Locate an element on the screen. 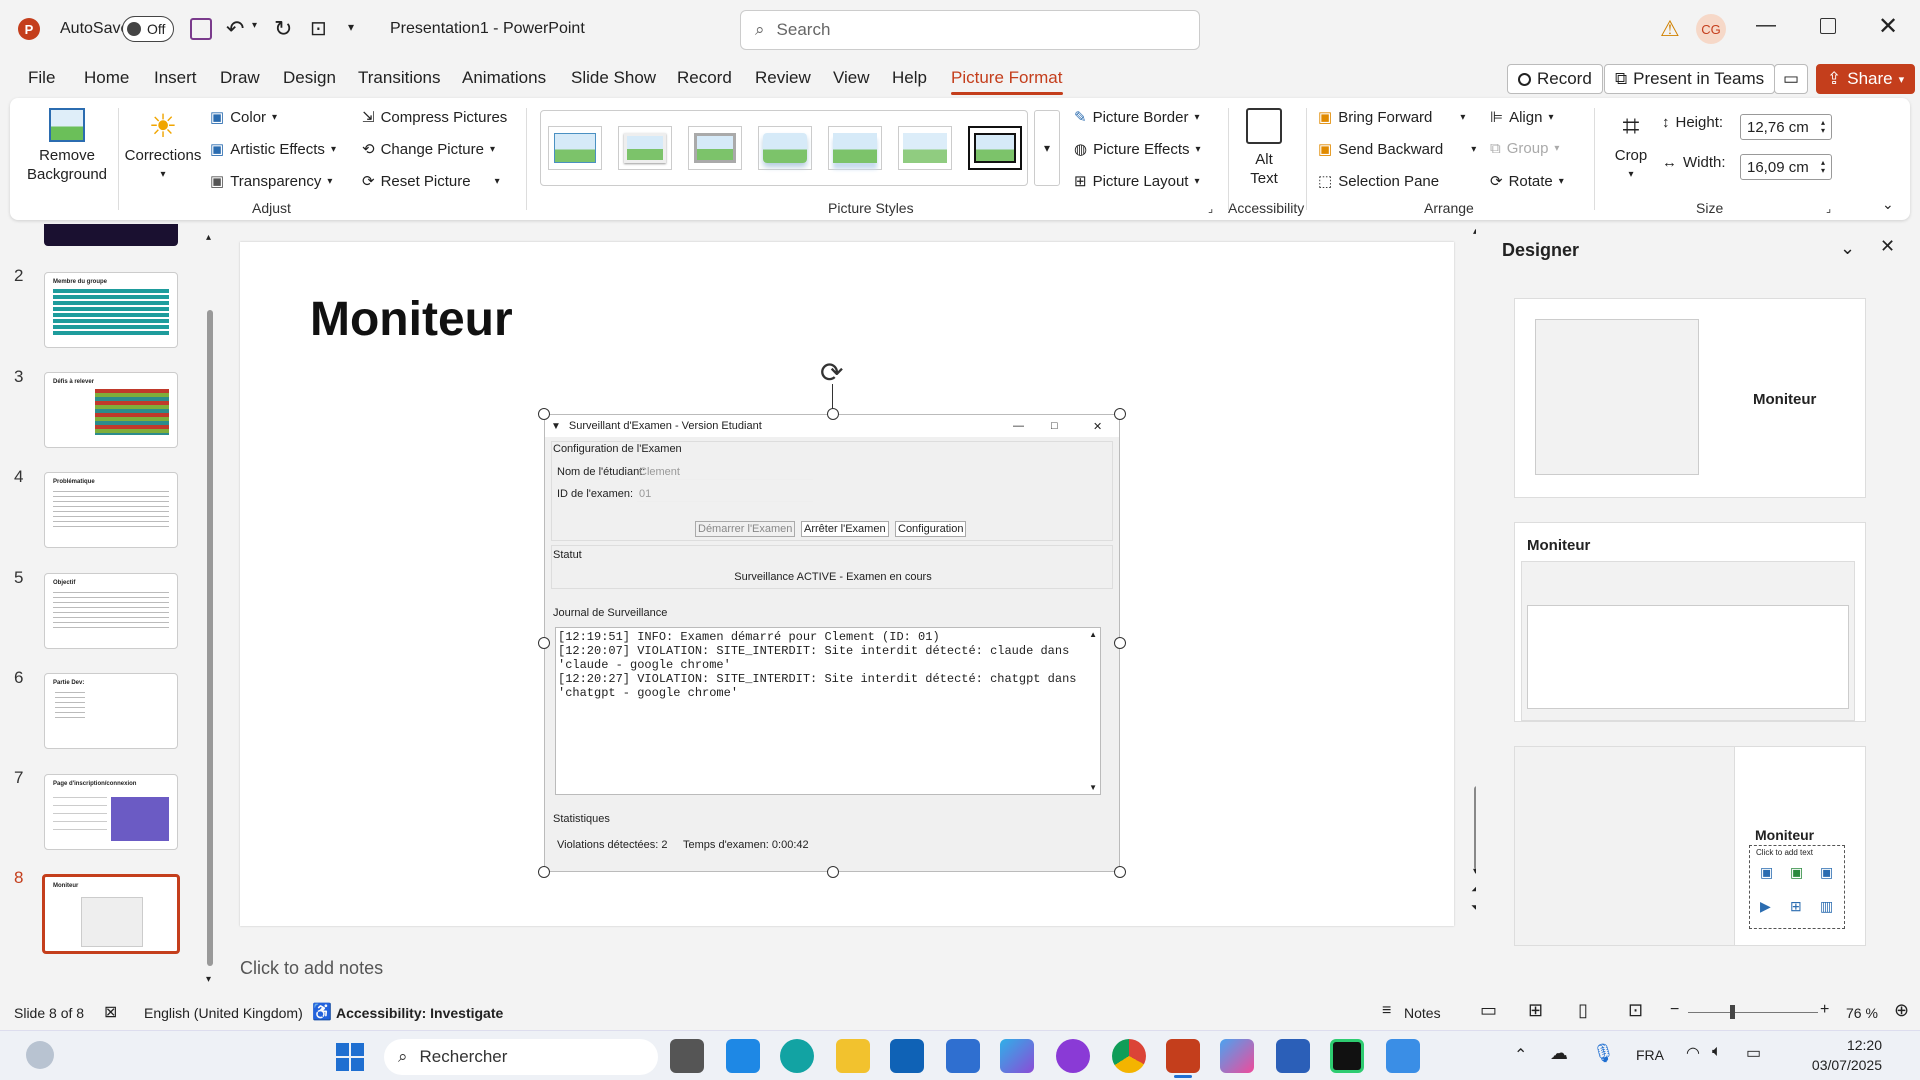 The image size is (1920, 1080). notes-button: Notes is located at coordinates (1422, 1013).